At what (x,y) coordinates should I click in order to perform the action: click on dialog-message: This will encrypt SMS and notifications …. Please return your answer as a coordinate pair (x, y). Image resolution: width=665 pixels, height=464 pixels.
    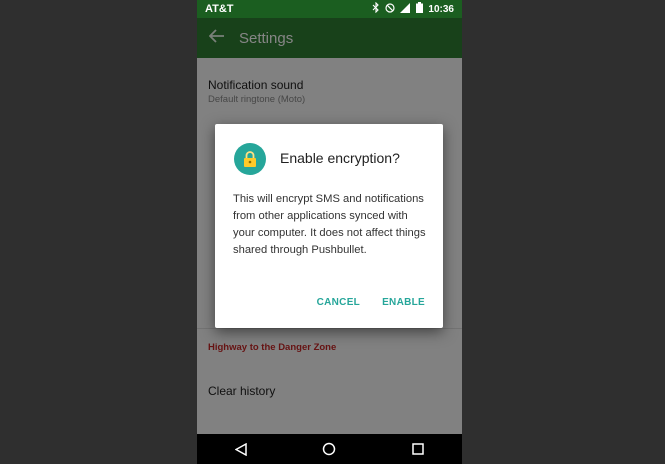
    Looking at the image, I should click on (329, 224).